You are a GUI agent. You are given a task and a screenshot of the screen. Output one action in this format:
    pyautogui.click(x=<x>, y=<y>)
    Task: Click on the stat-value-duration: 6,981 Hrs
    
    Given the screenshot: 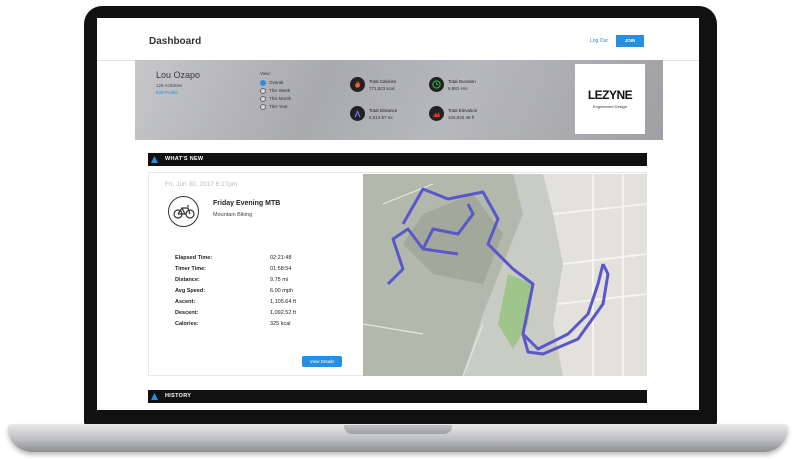 What is the action you would take?
    pyautogui.click(x=458, y=88)
    